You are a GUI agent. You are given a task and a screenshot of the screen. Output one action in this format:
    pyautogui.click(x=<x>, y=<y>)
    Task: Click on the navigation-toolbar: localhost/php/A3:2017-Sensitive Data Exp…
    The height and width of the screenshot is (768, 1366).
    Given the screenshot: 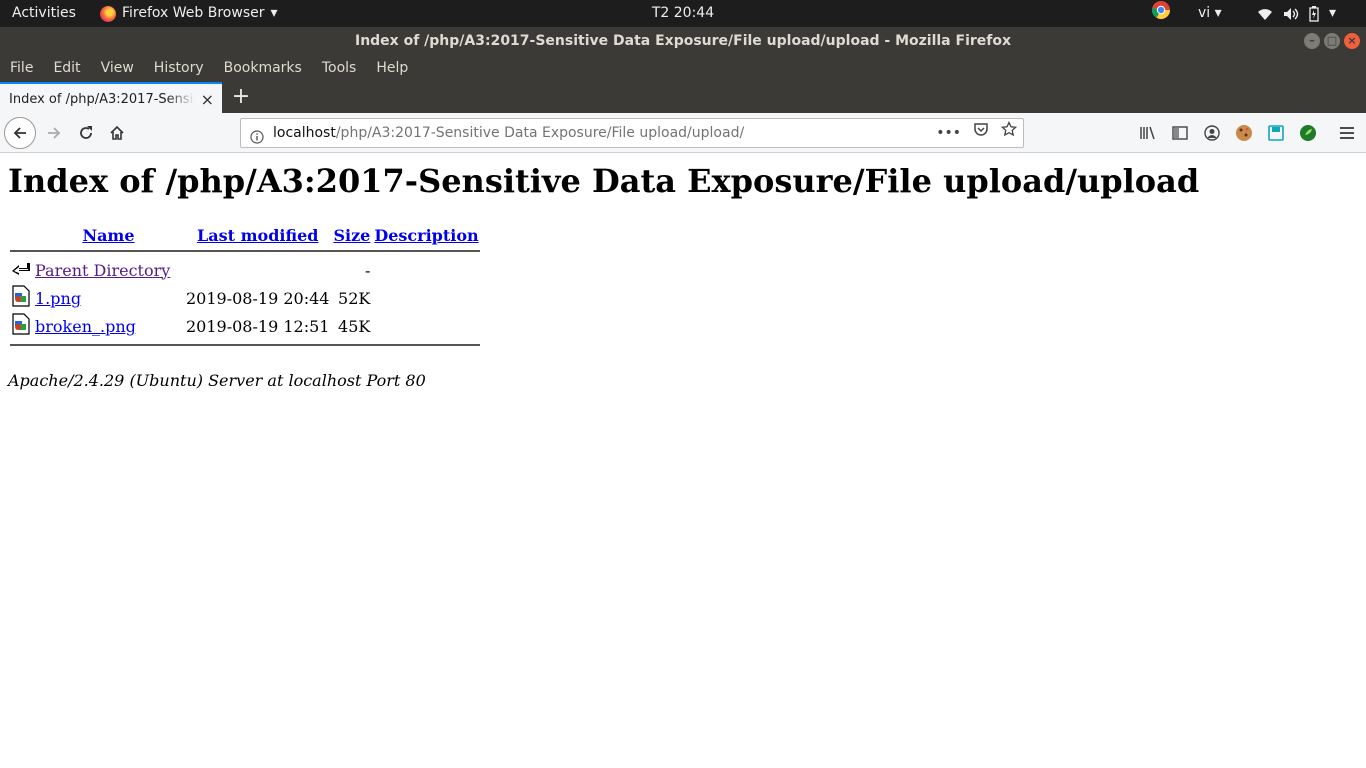 What is the action you would take?
    pyautogui.click(x=683, y=133)
    